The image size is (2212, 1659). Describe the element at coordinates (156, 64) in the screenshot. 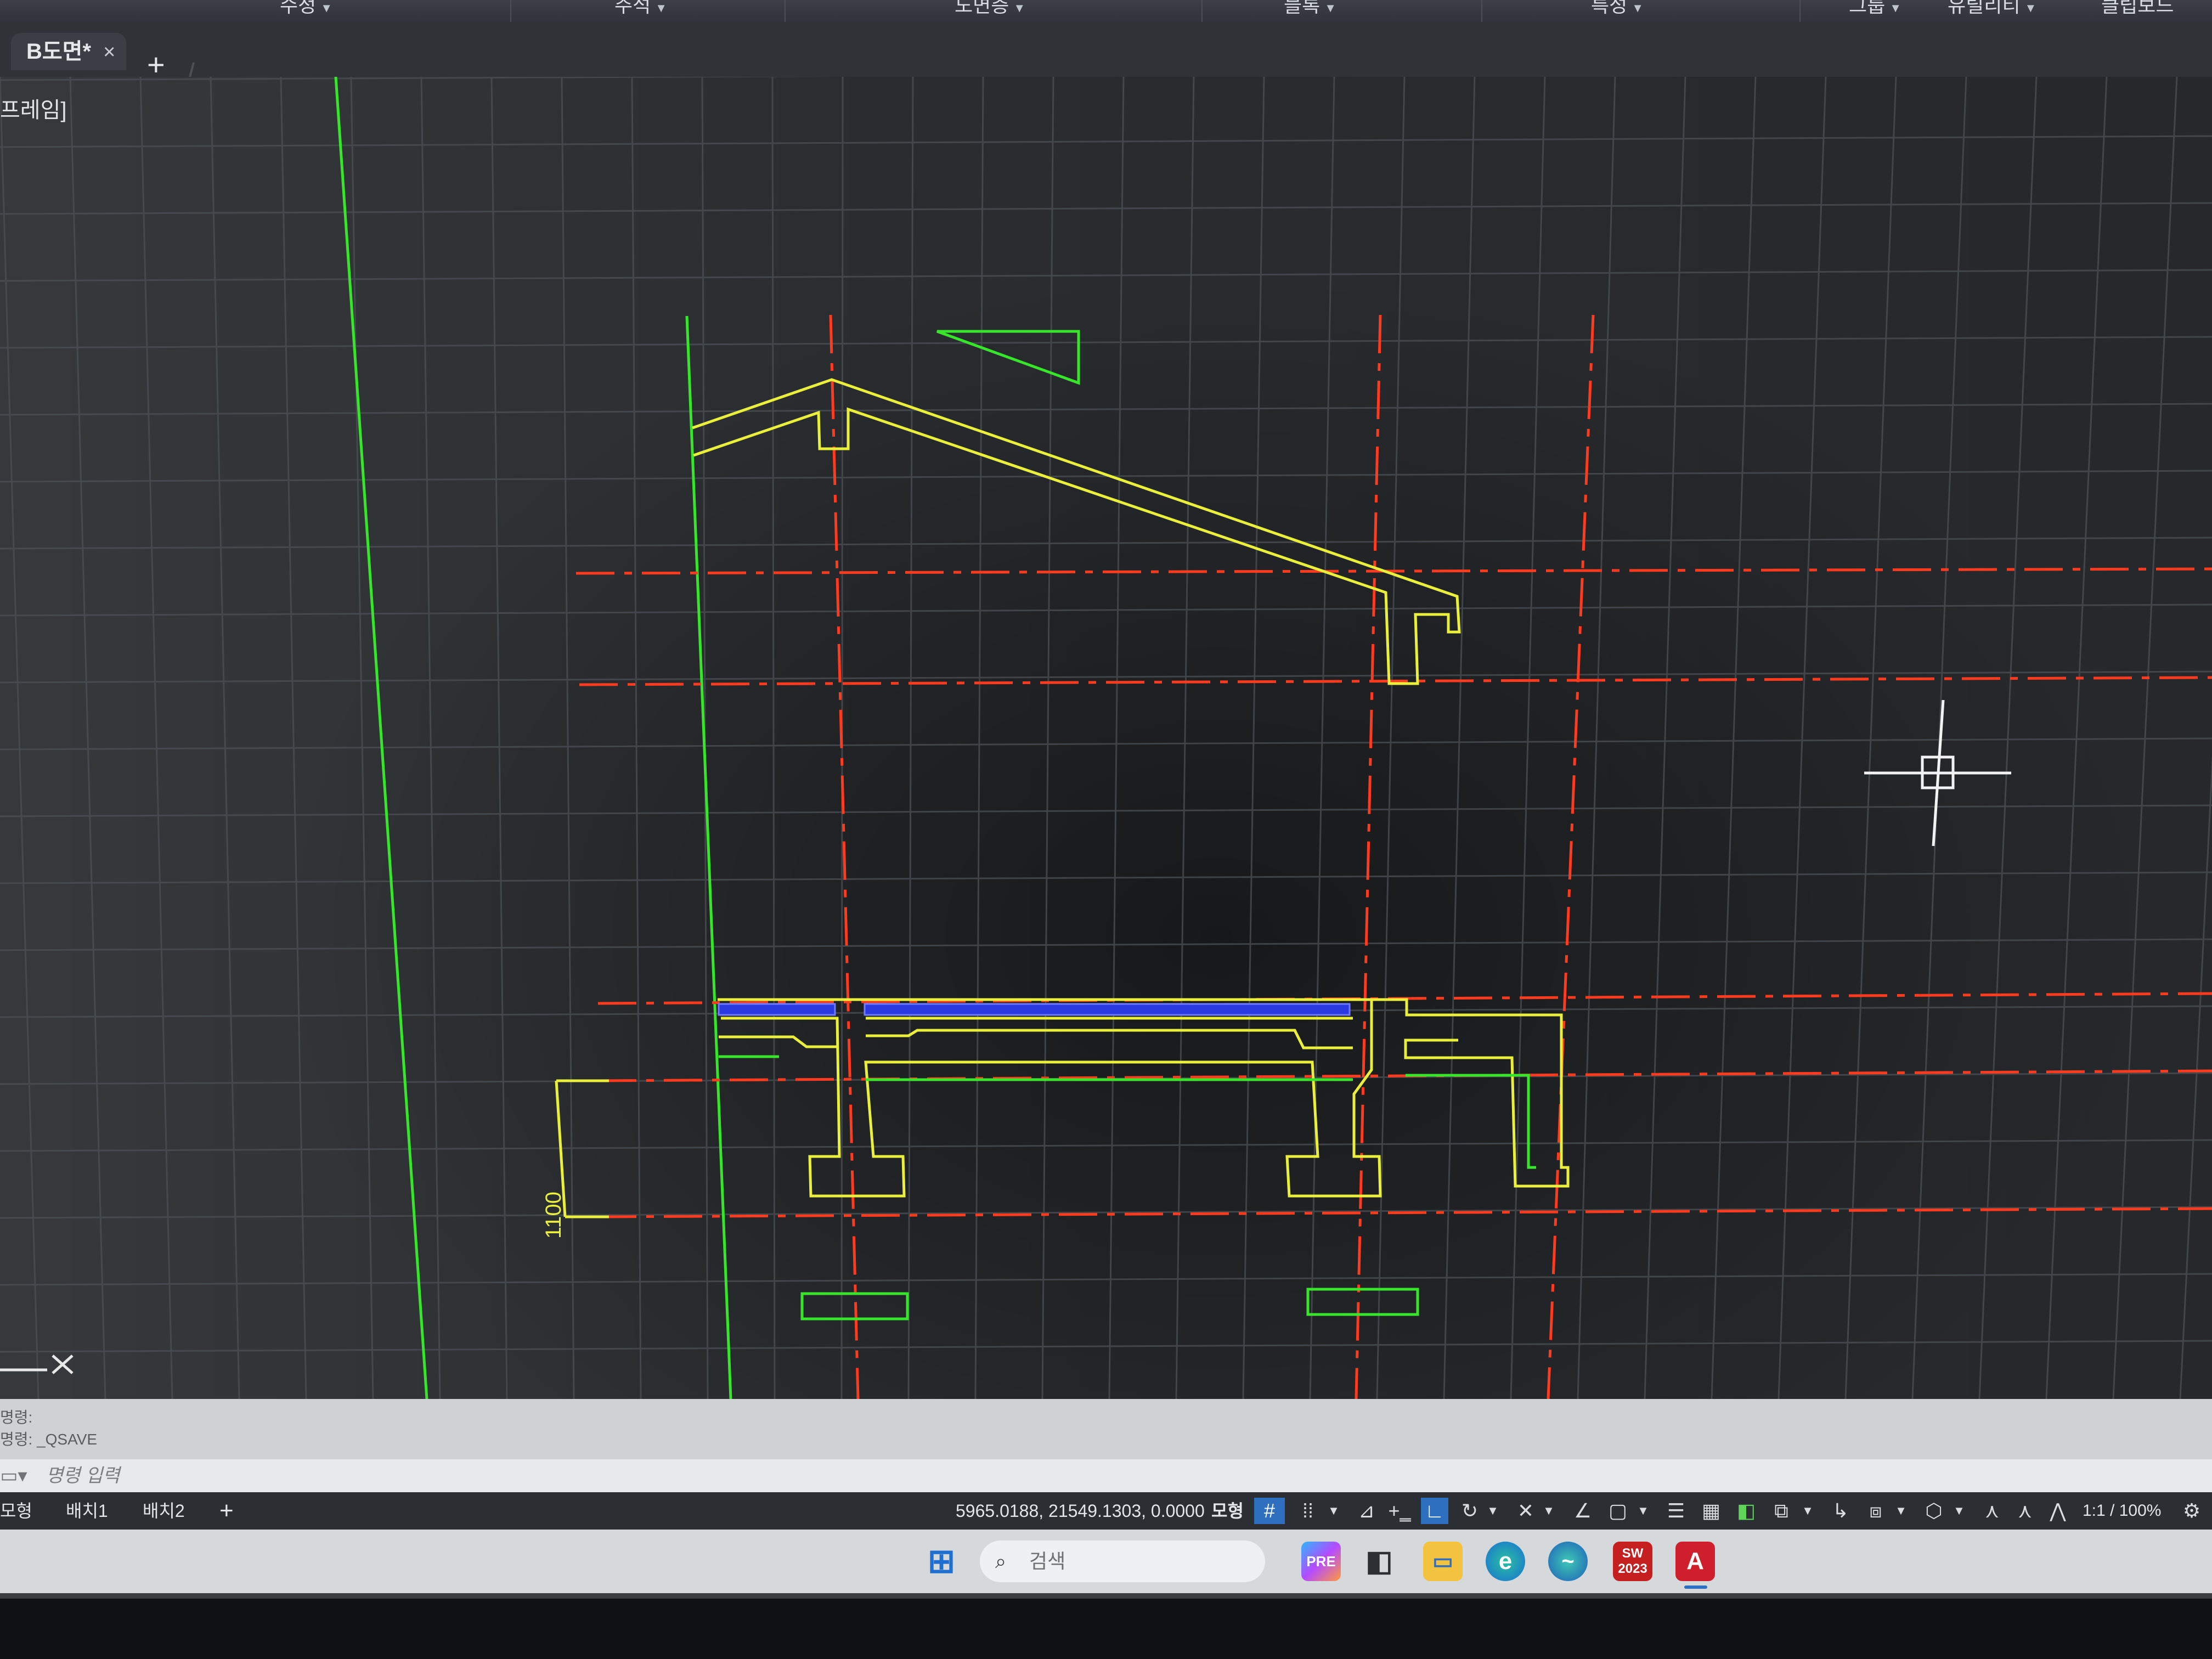

I see `new-tab-button: +` at that location.